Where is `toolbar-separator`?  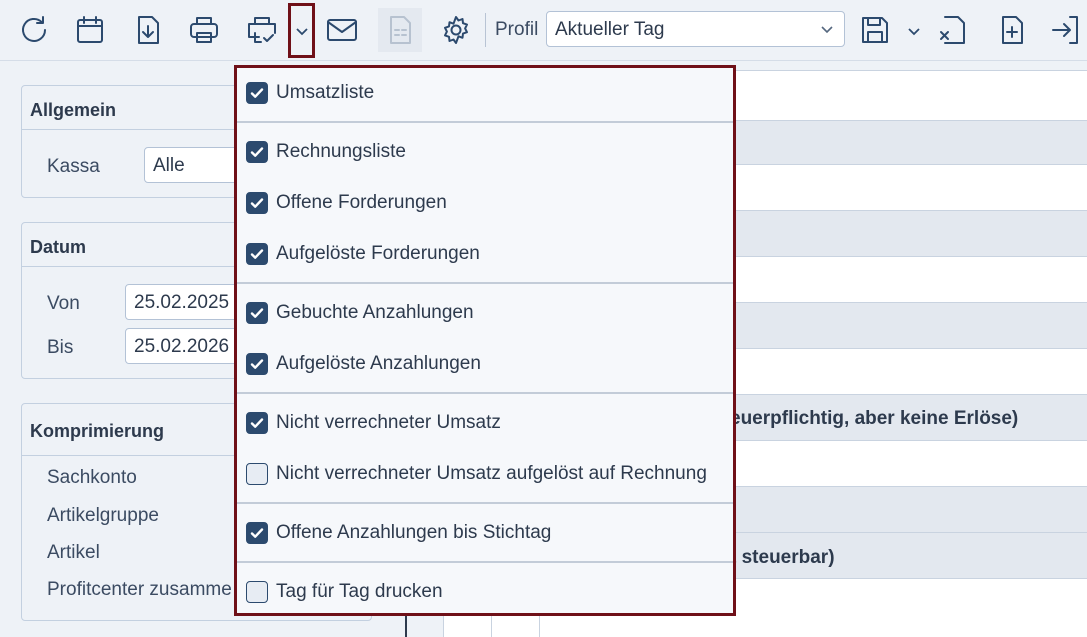 toolbar-separator is located at coordinates (485, 30).